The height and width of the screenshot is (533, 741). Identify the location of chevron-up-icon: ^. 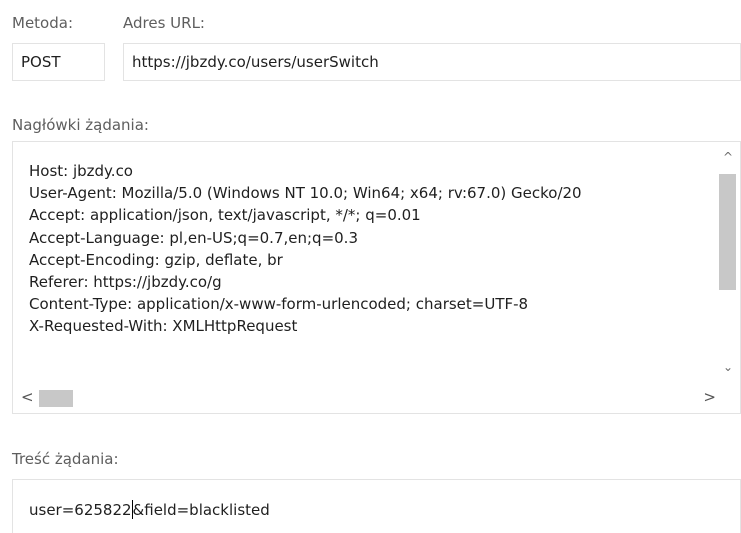
(728, 157).